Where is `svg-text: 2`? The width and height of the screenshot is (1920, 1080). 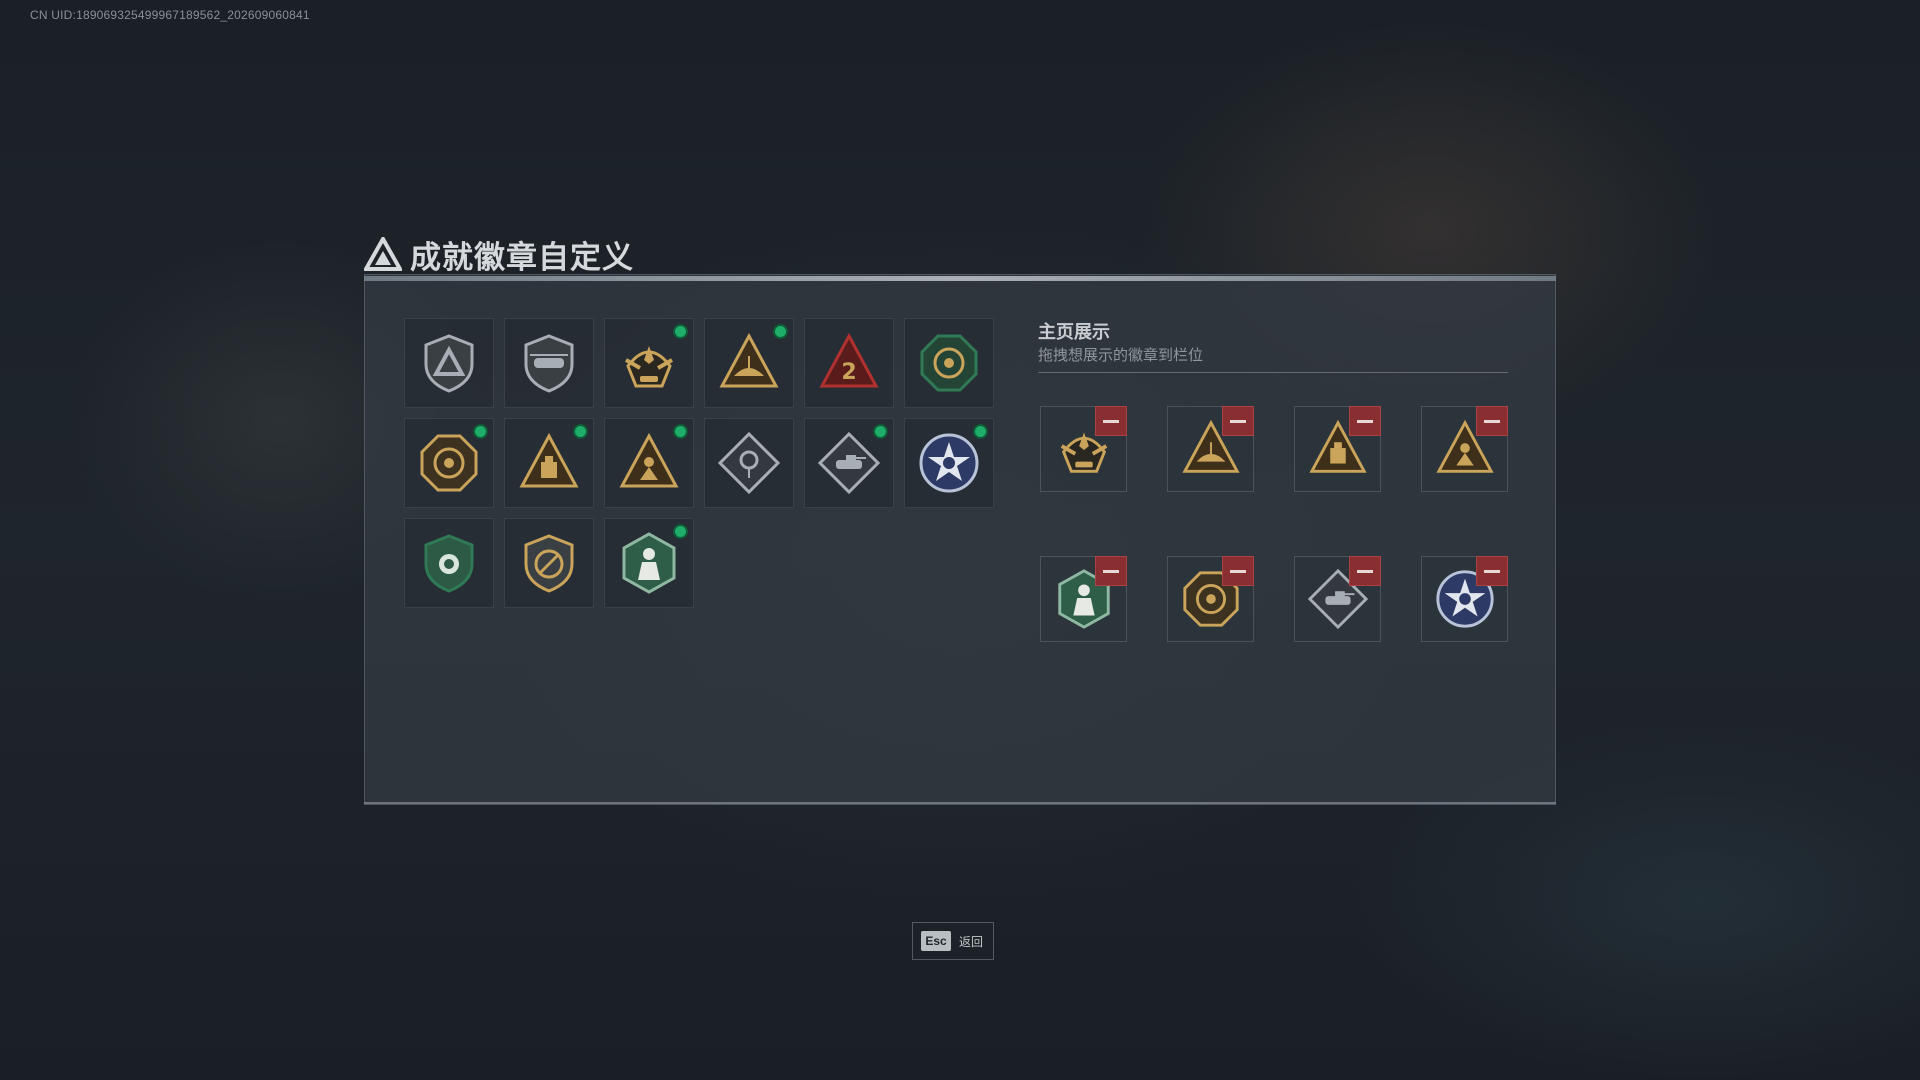 svg-text: 2 is located at coordinates (848, 372).